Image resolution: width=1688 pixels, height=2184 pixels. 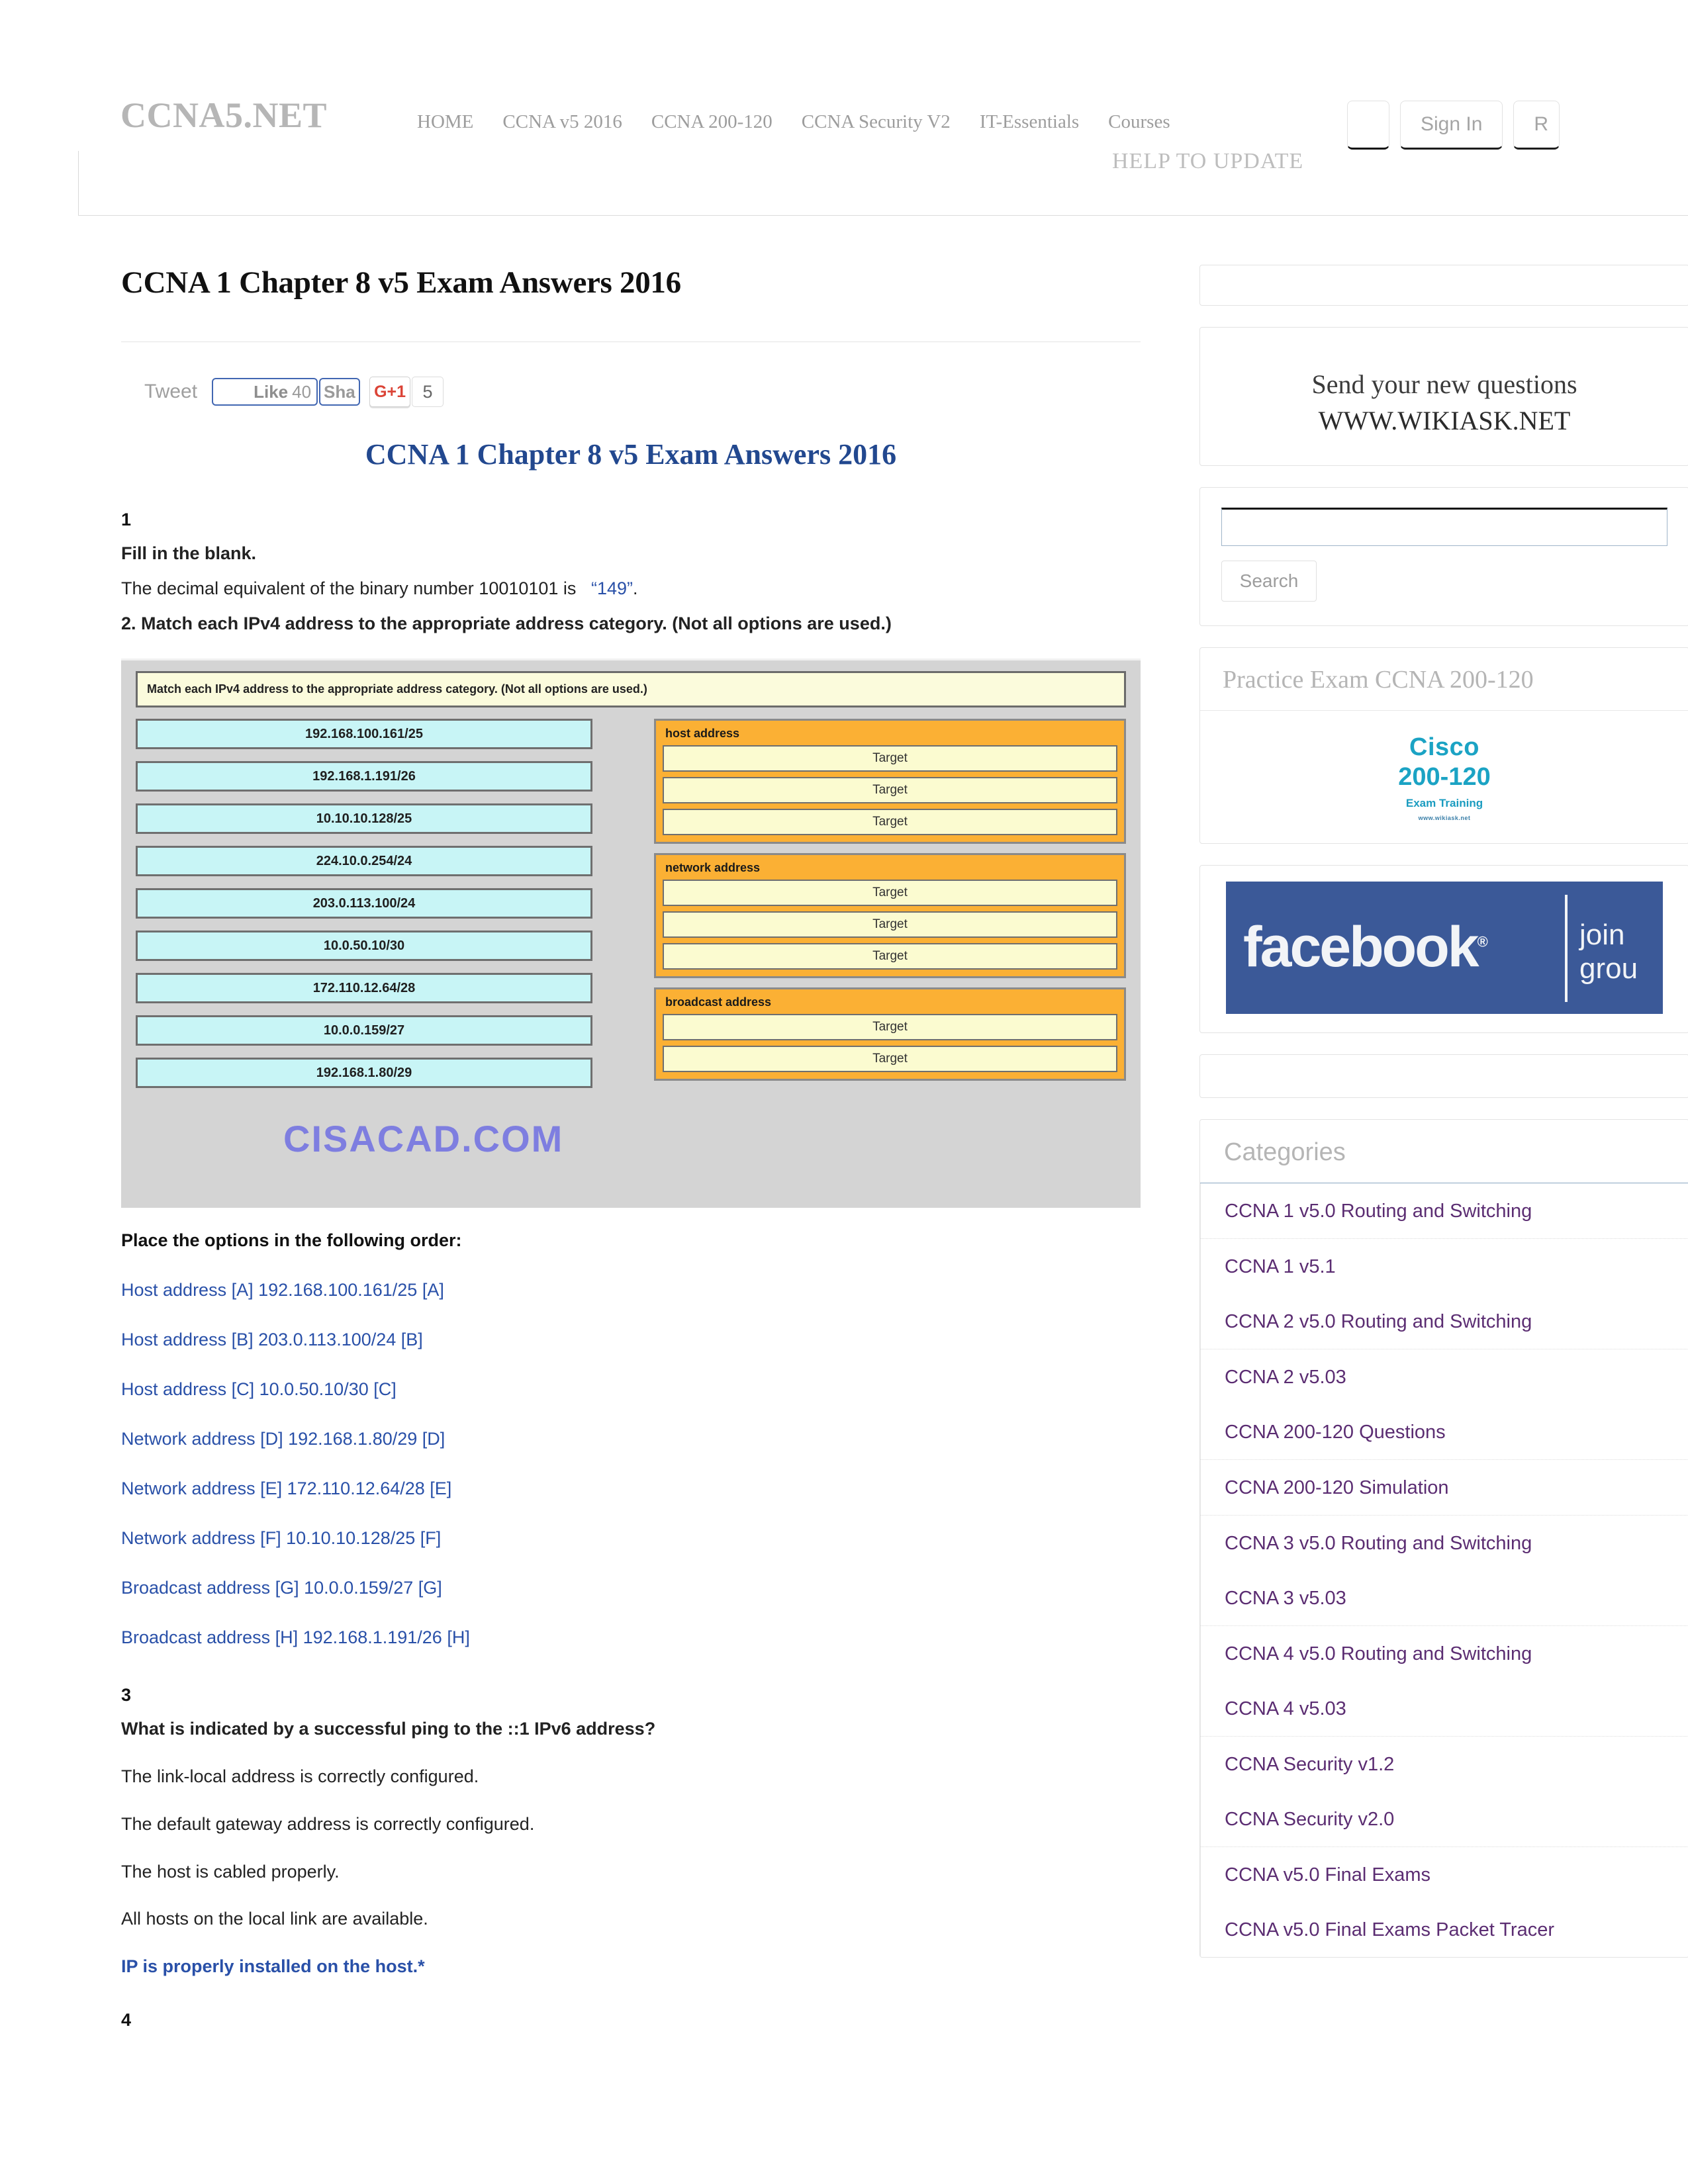 I want to click on answer-line: Network address [E] 172.110.12.64/28 [E], so click(x=286, y=1489).